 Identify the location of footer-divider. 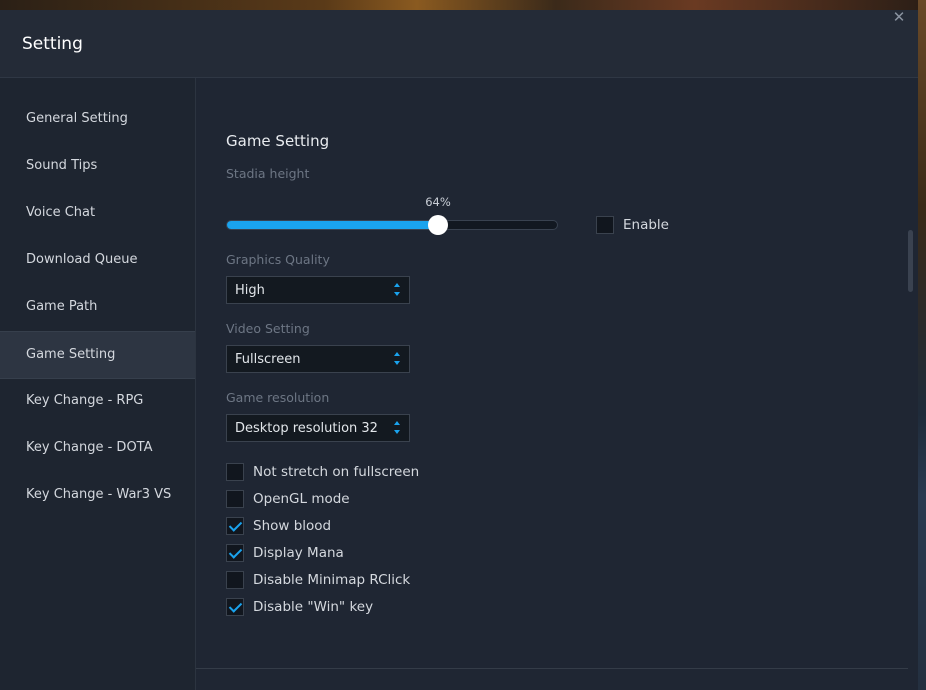
(552, 668).